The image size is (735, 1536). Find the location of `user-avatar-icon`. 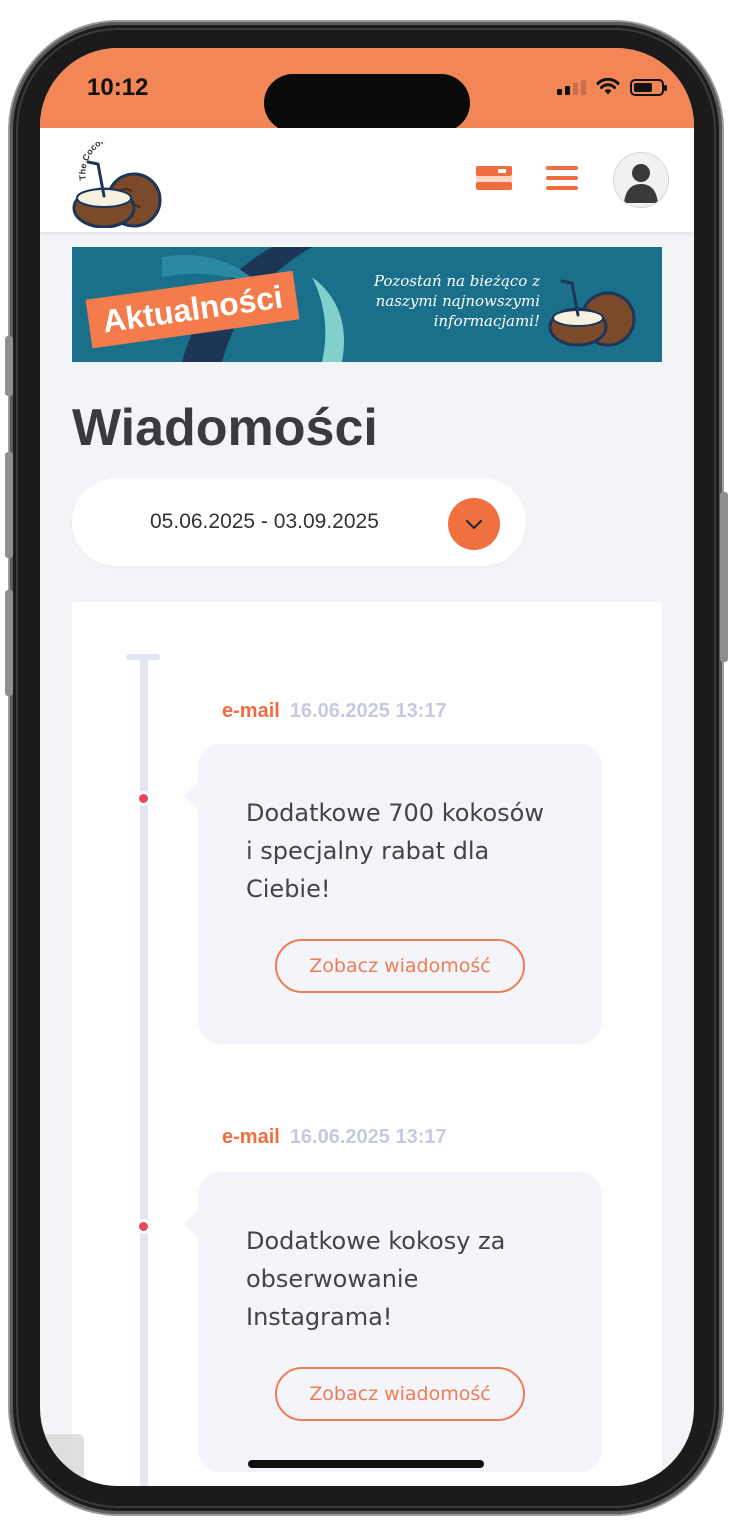

user-avatar-icon is located at coordinates (641, 180).